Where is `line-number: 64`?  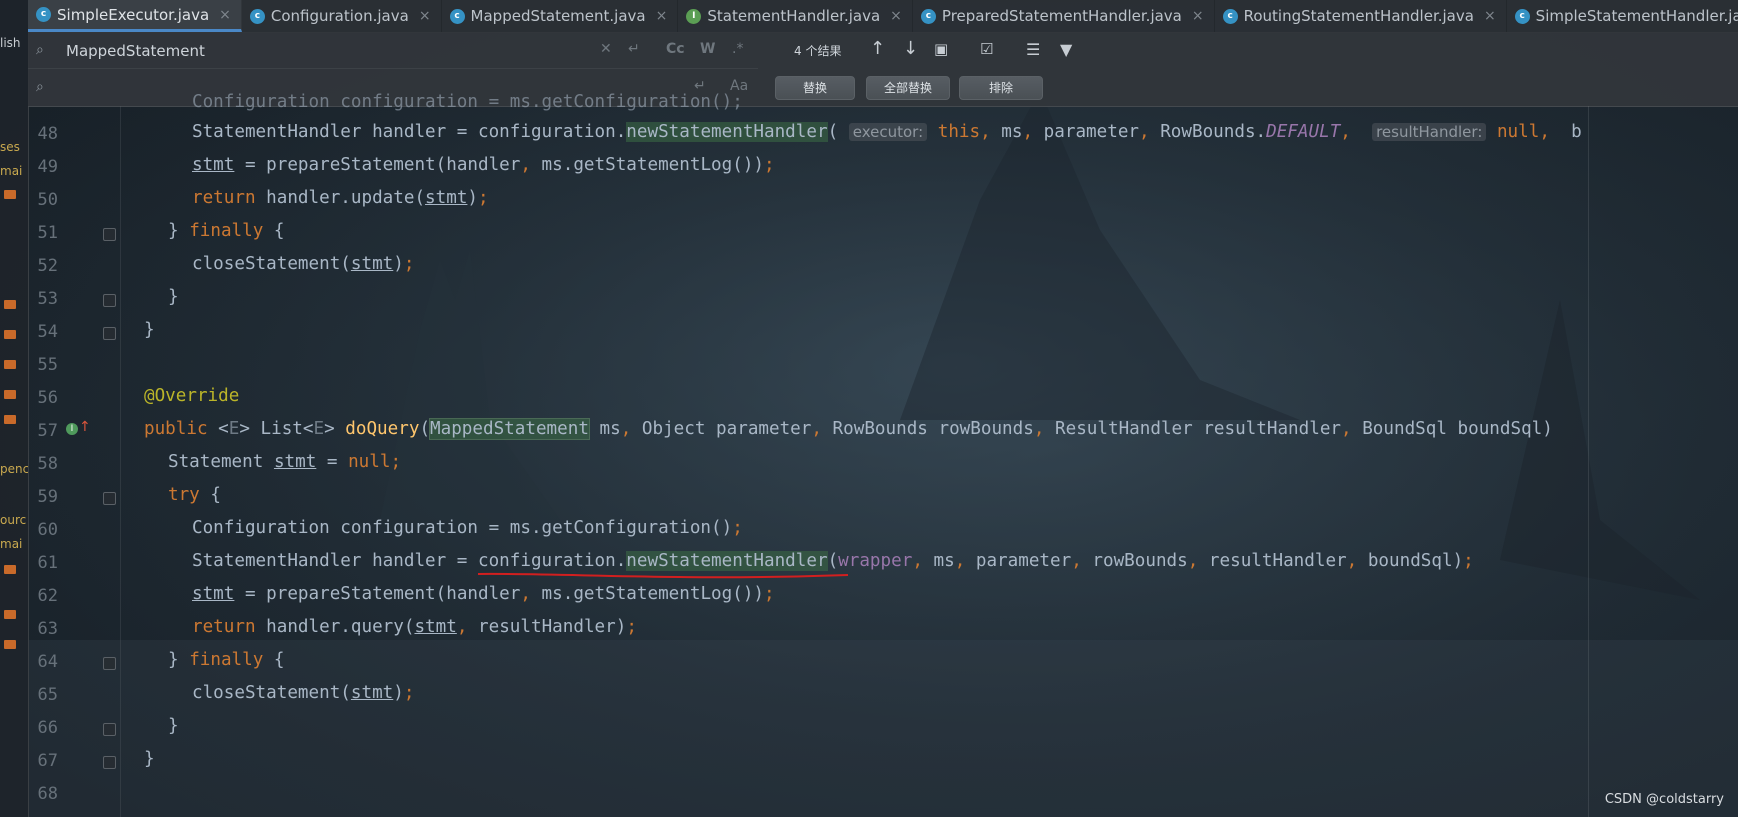
line-number: 64 is located at coordinates (47, 662).